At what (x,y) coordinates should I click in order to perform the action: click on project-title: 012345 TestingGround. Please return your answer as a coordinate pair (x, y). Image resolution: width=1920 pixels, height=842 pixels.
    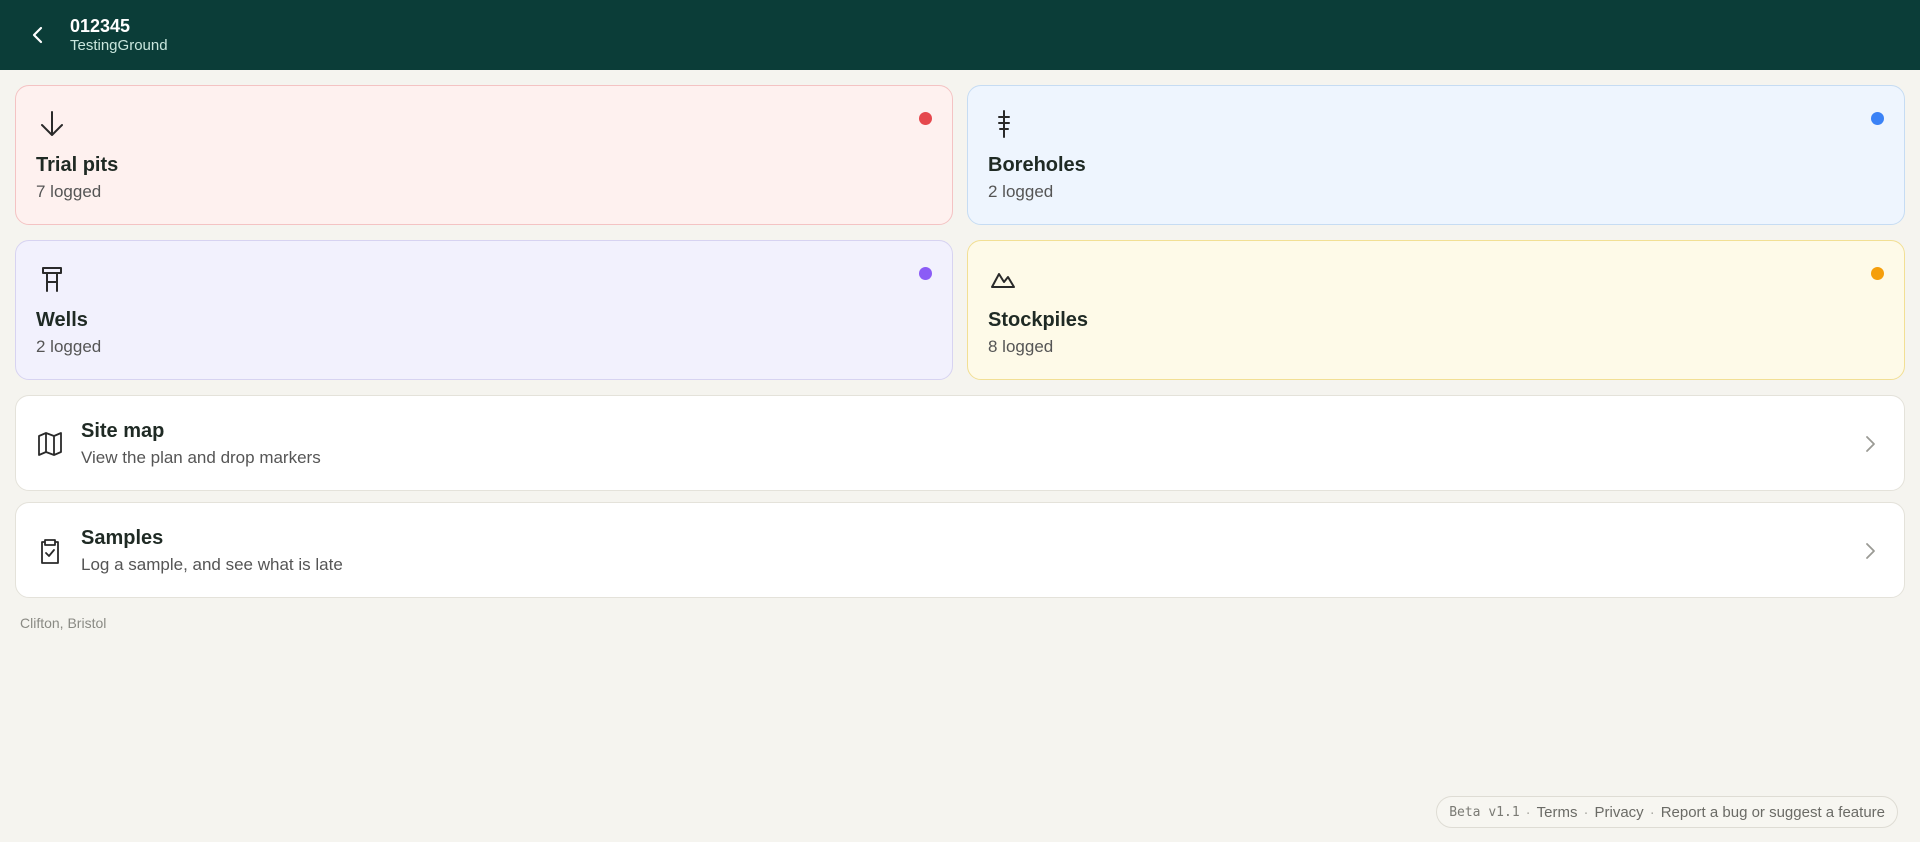
    Looking at the image, I should click on (119, 35).